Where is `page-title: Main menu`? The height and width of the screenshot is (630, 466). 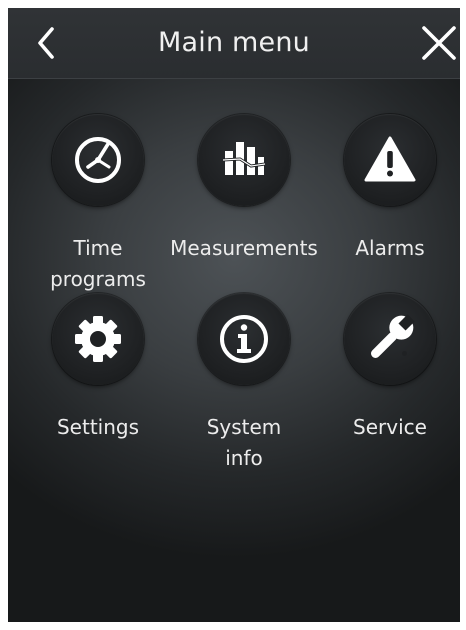 page-title: Main menu is located at coordinates (234, 42).